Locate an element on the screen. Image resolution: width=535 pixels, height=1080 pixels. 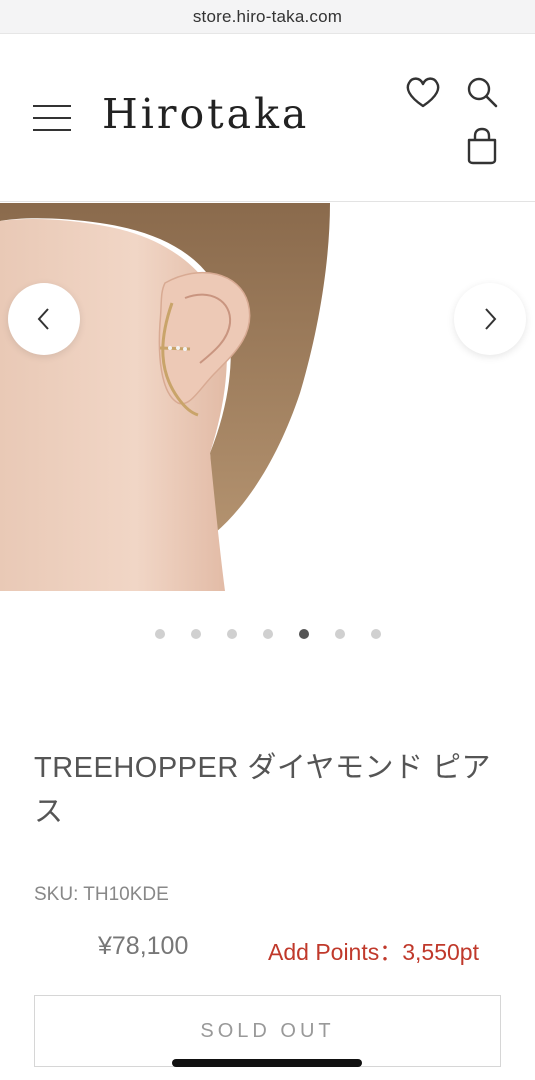
chevron-left-icon is located at coordinates (43, 319).